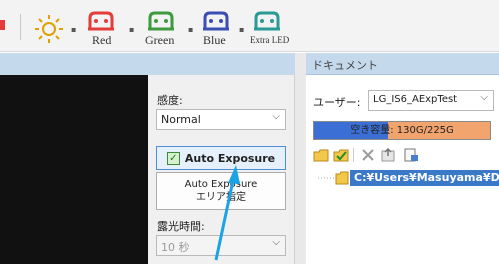  What do you see at coordinates (175, 247) in the screenshot?
I see `exposure-time-value: 10 秒` at bounding box center [175, 247].